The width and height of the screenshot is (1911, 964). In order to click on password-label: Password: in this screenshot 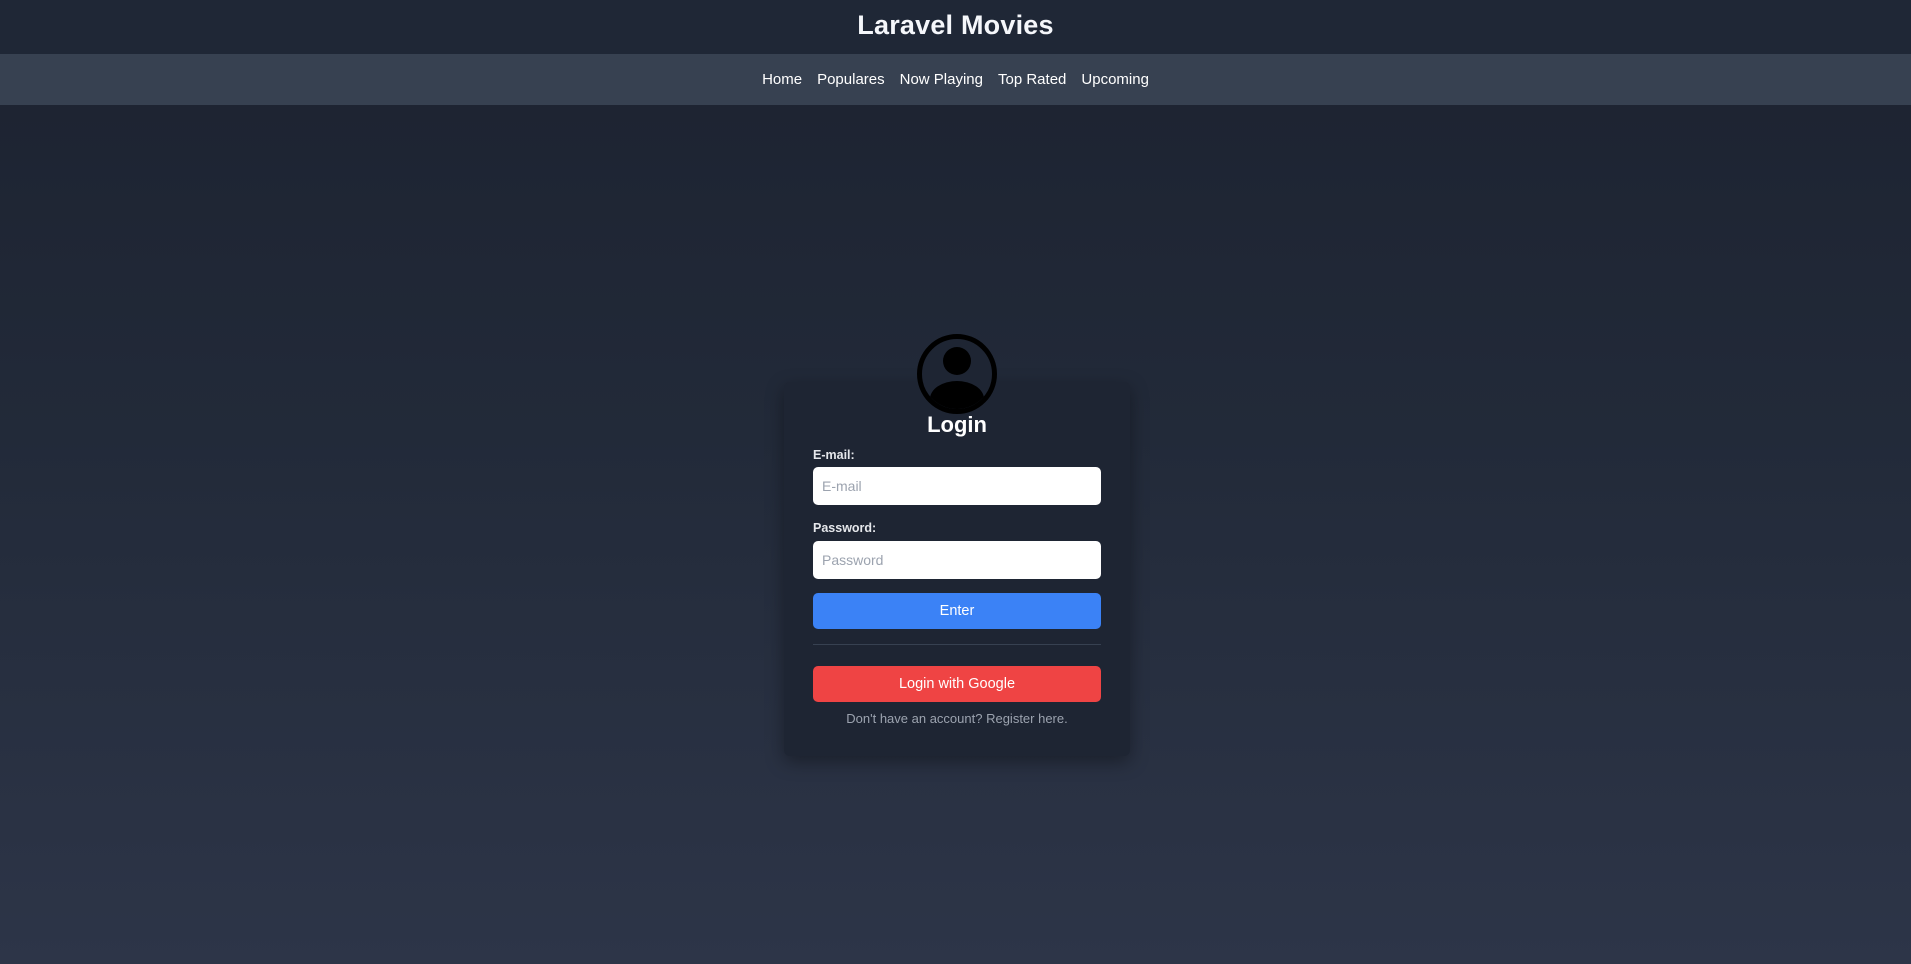, I will do `click(845, 528)`.